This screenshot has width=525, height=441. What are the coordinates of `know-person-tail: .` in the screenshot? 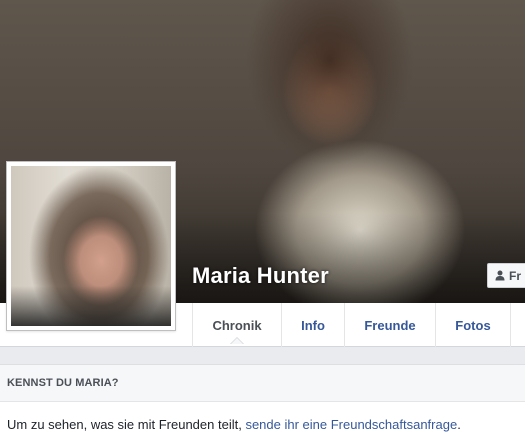 It's located at (459, 424).